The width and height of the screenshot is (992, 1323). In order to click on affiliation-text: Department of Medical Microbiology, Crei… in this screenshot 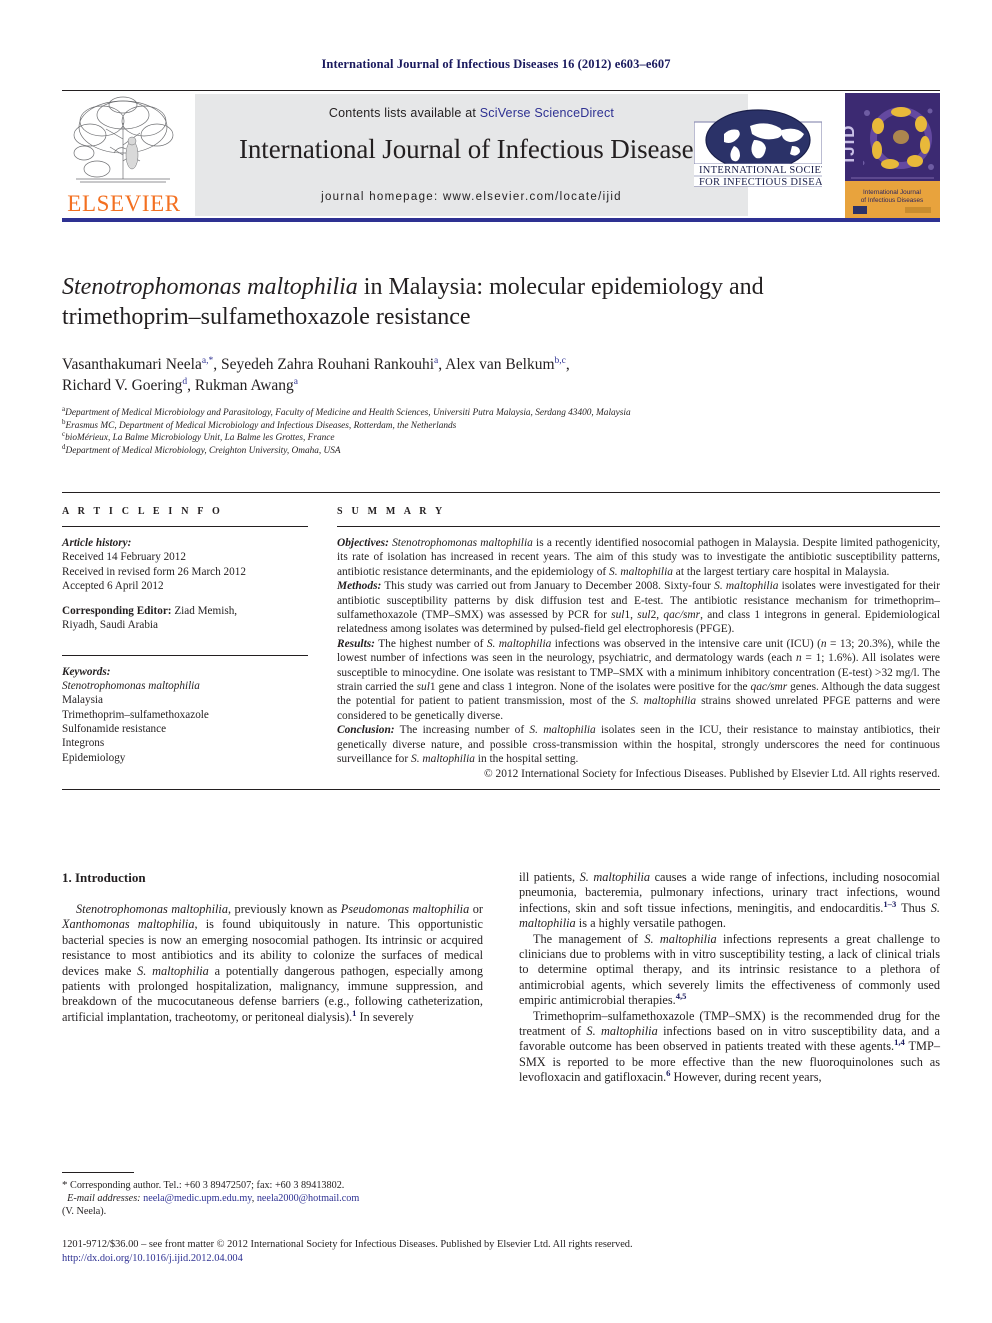, I will do `click(203, 450)`.